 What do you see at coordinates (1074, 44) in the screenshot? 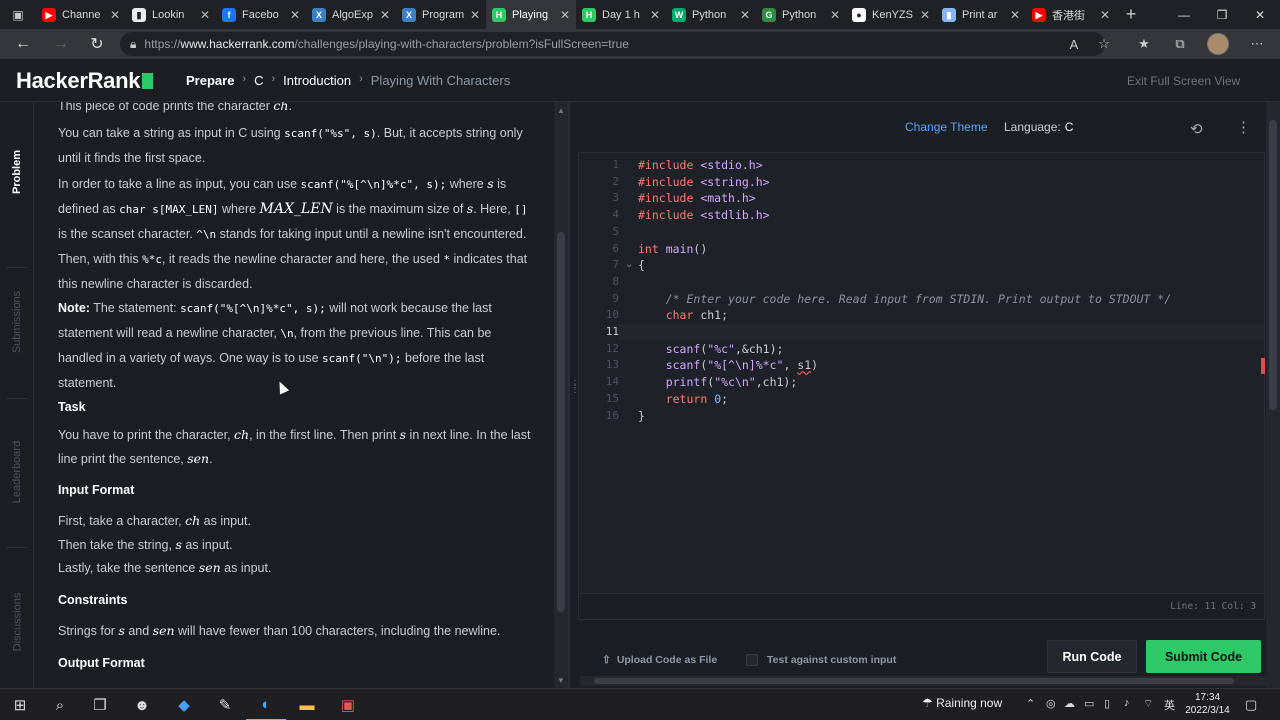
I see `read-aloud-icon: A` at bounding box center [1074, 44].